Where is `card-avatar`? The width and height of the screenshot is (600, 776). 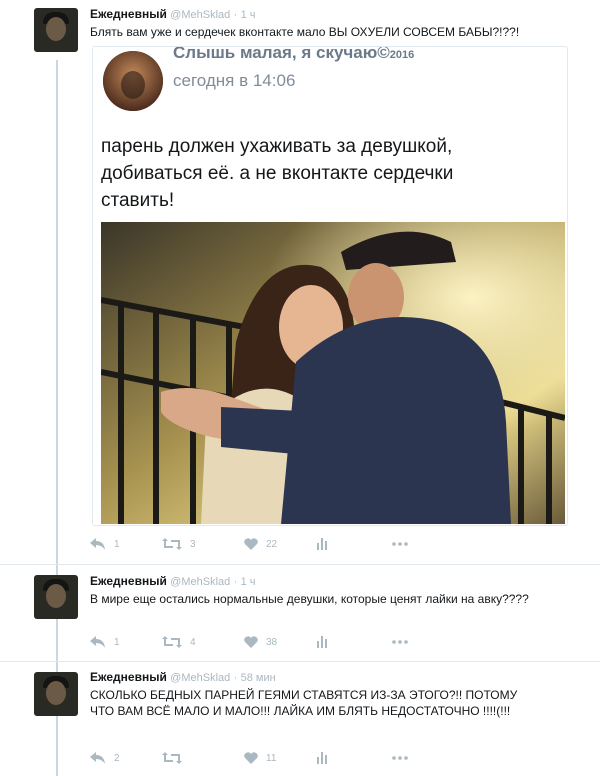 card-avatar is located at coordinates (133, 81).